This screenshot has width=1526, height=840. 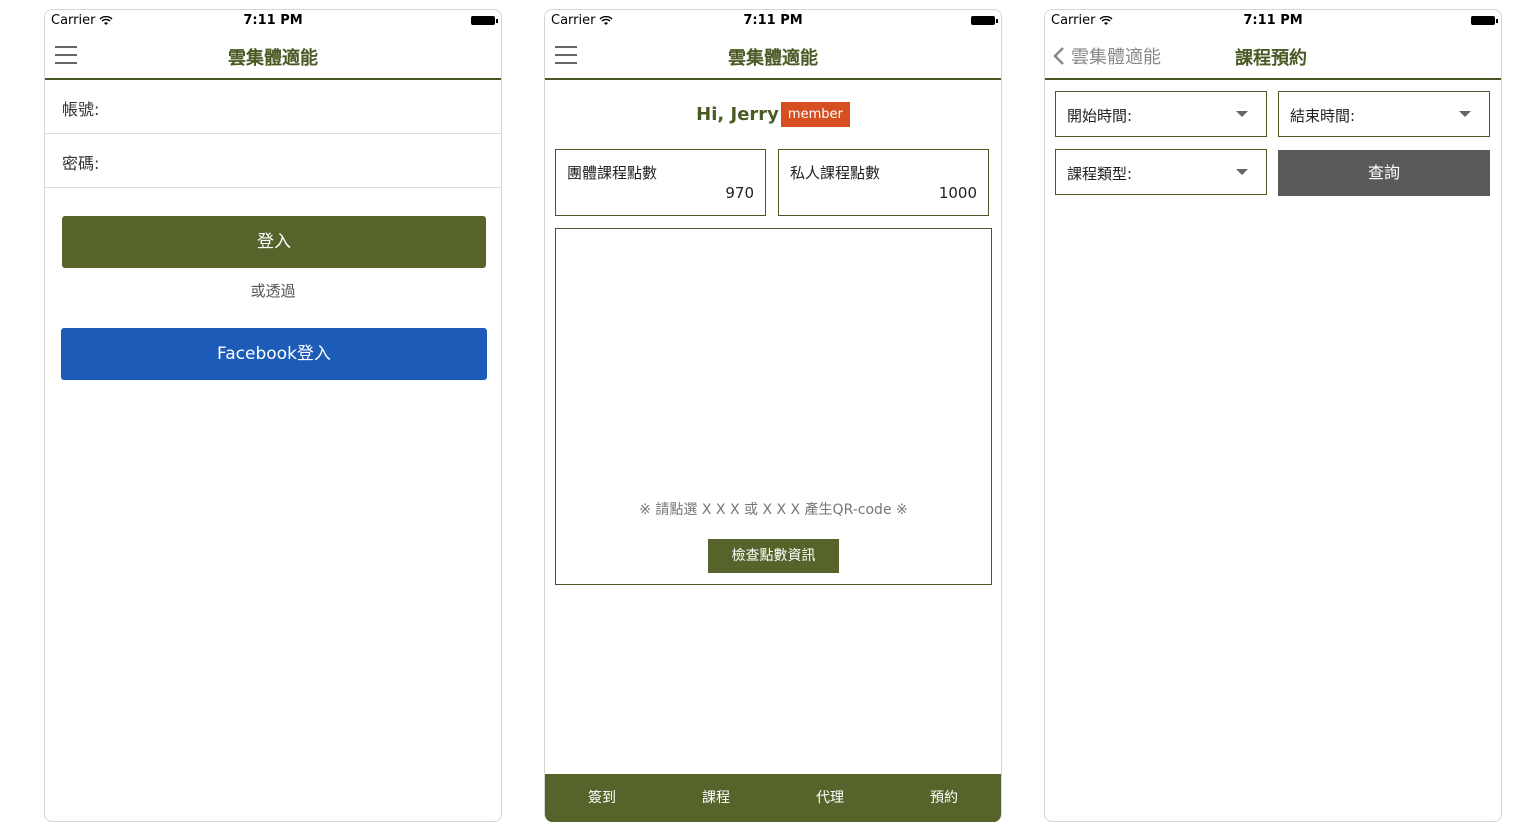 I want to click on tab-bar: 簽到 課程 代理 預約, so click(x=773, y=798).